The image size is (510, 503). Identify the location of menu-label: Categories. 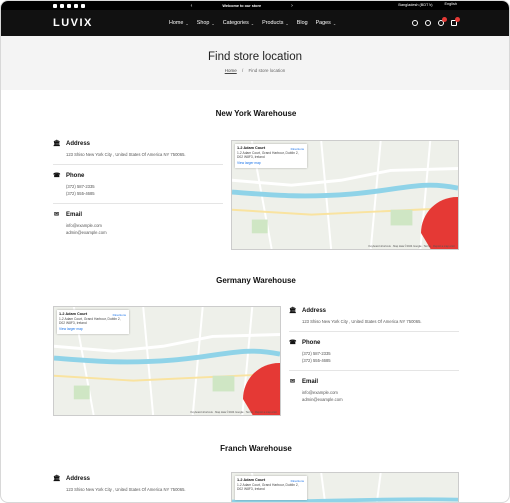
(235, 23).